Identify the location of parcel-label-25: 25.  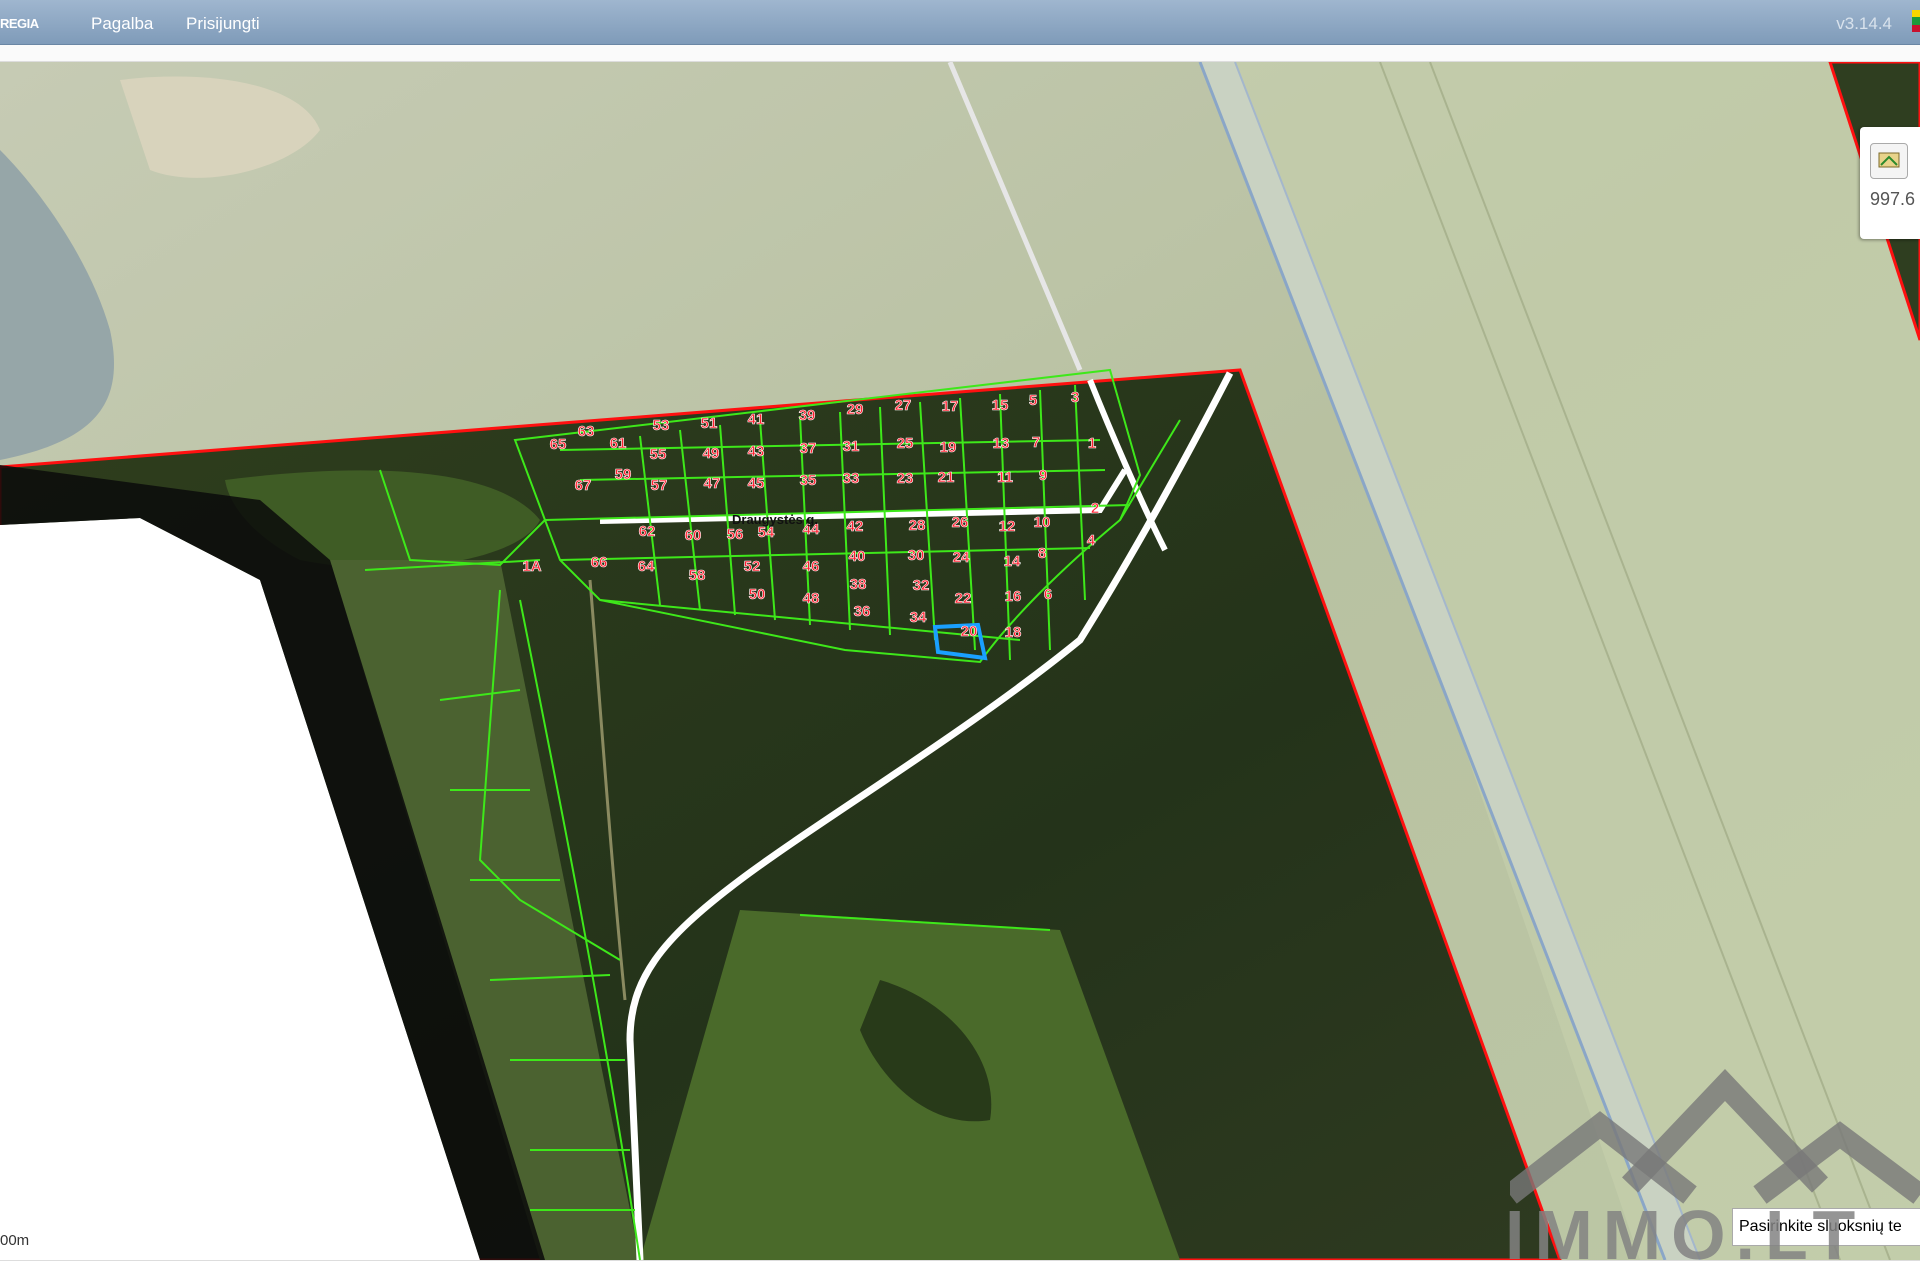
(905, 444).